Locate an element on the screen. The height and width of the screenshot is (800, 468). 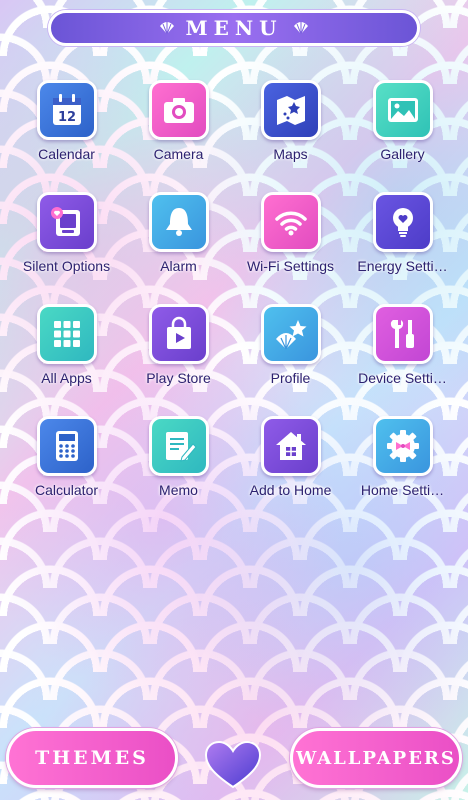
themes-button: THEMES is located at coordinates (92, 758).